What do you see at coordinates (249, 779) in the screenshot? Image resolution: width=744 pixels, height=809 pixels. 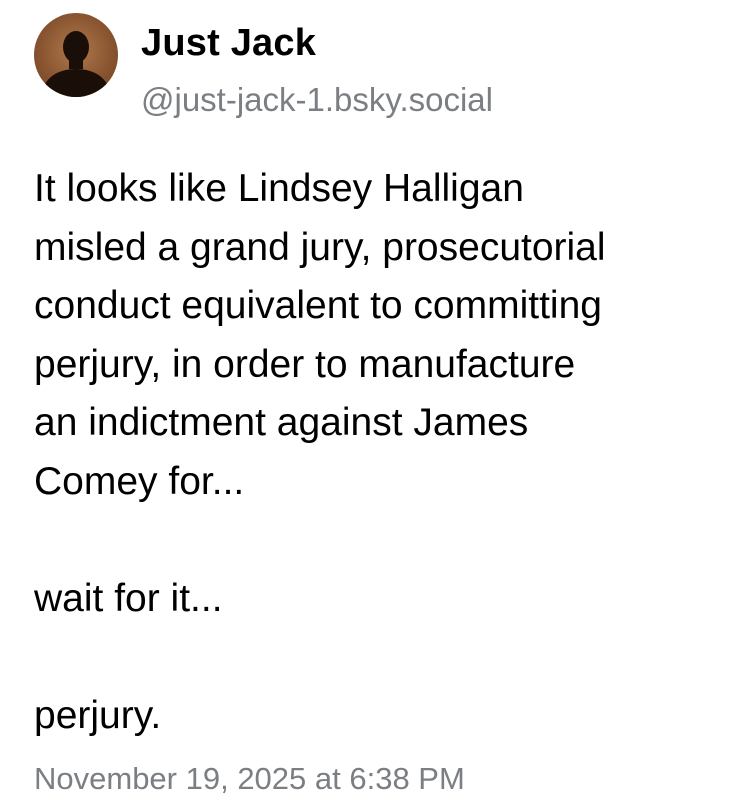 I see `post-timestamp: November 19, 2025 at 6:38 PM` at bounding box center [249, 779].